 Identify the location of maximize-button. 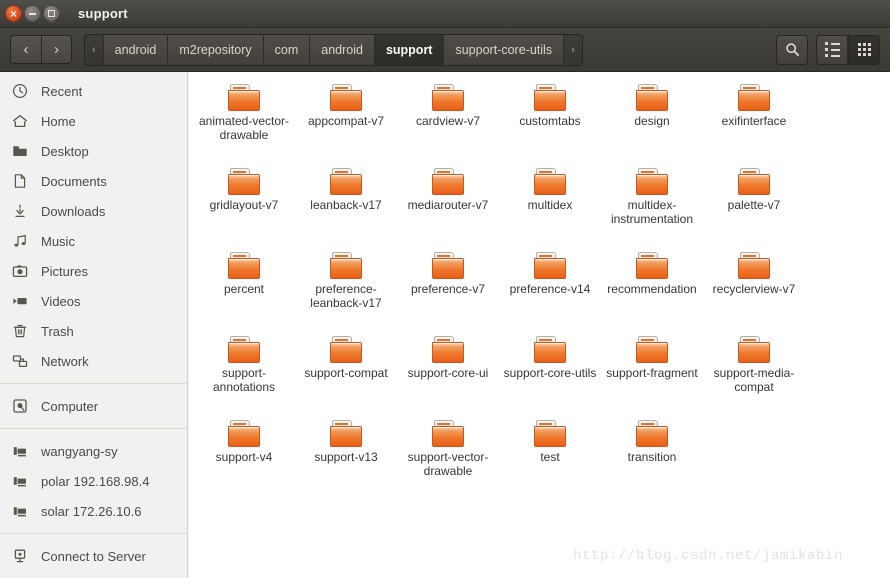
(51, 13).